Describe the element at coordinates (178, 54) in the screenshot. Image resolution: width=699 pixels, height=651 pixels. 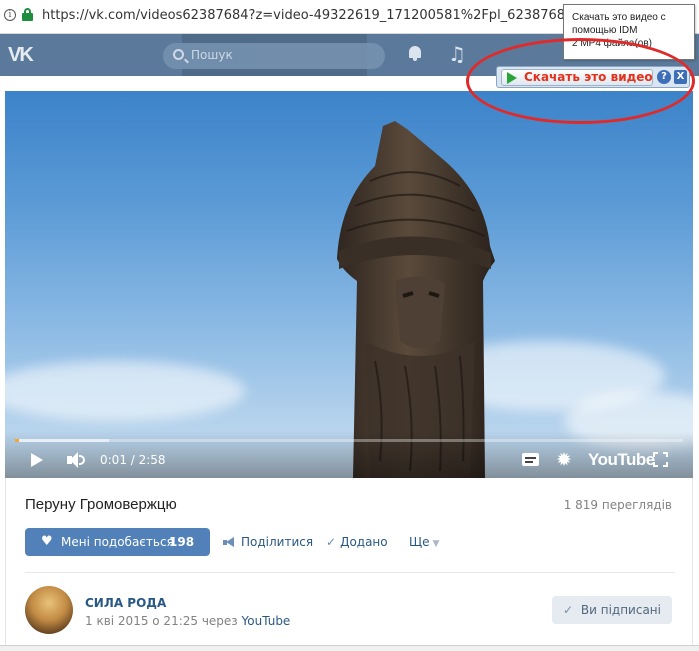
I see `search-icon` at that location.